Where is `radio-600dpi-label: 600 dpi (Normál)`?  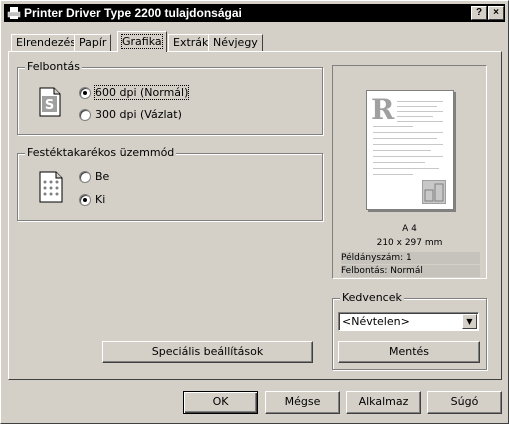 radio-600dpi-label: 600 dpi (Normál) is located at coordinates (141, 92).